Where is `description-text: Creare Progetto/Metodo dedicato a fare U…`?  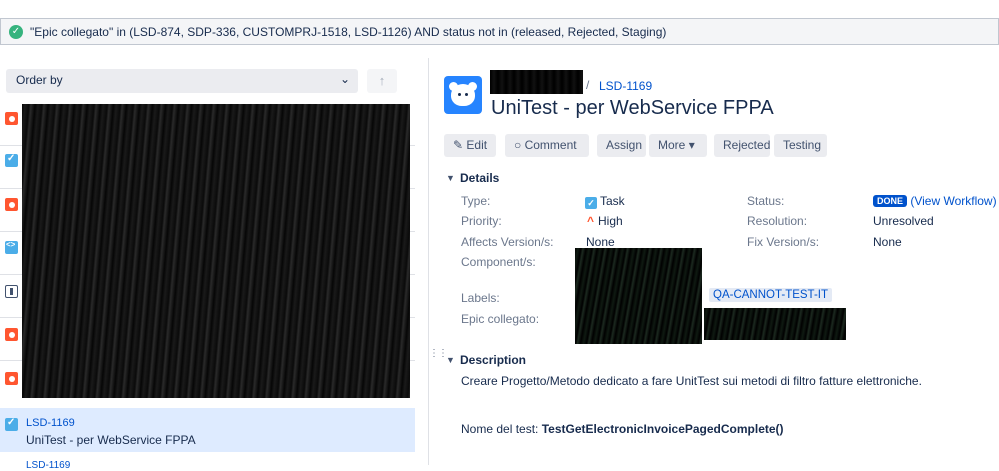
description-text: Creare Progetto/Metodo dedicato a fare U… is located at coordinates (691, 381).